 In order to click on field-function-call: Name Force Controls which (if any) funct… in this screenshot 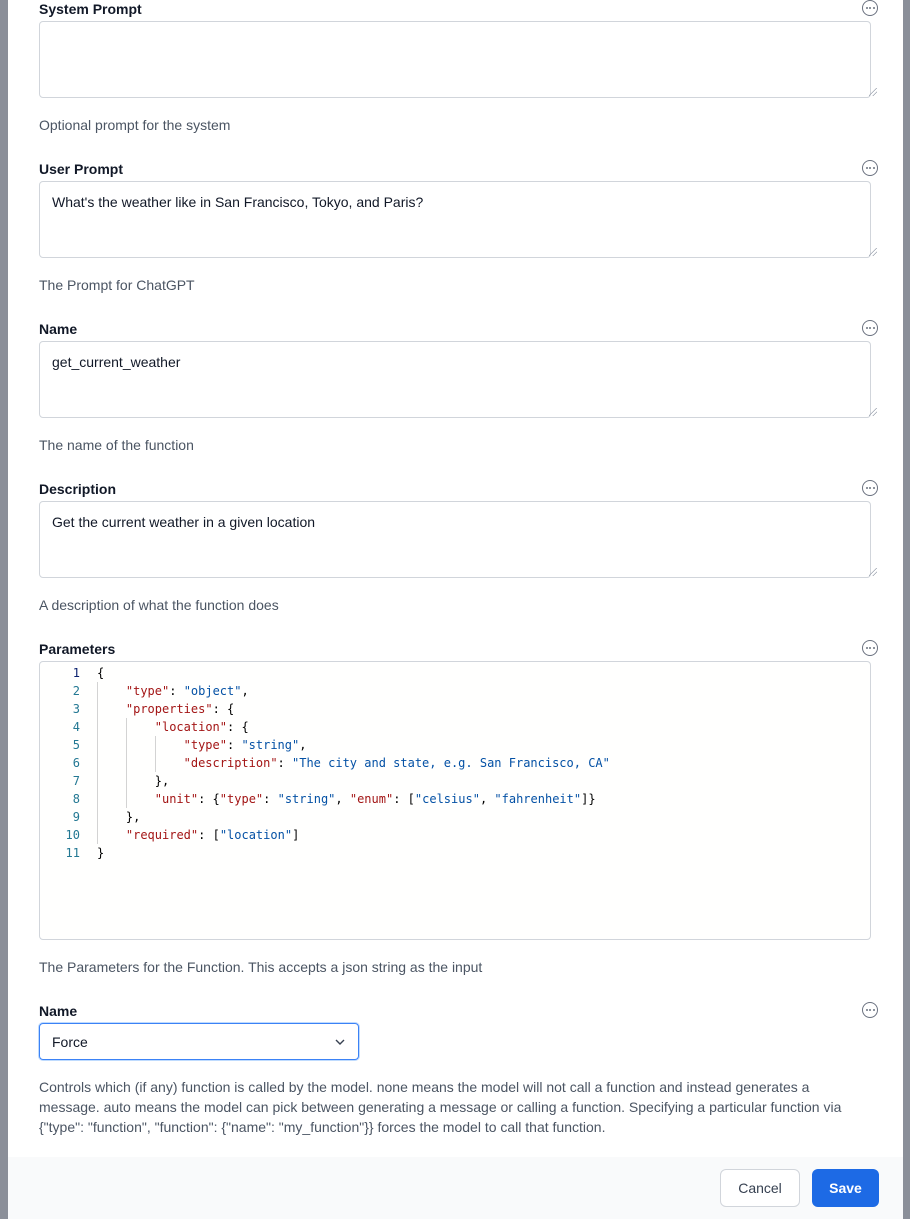, I will do `click(458, 1072)`.